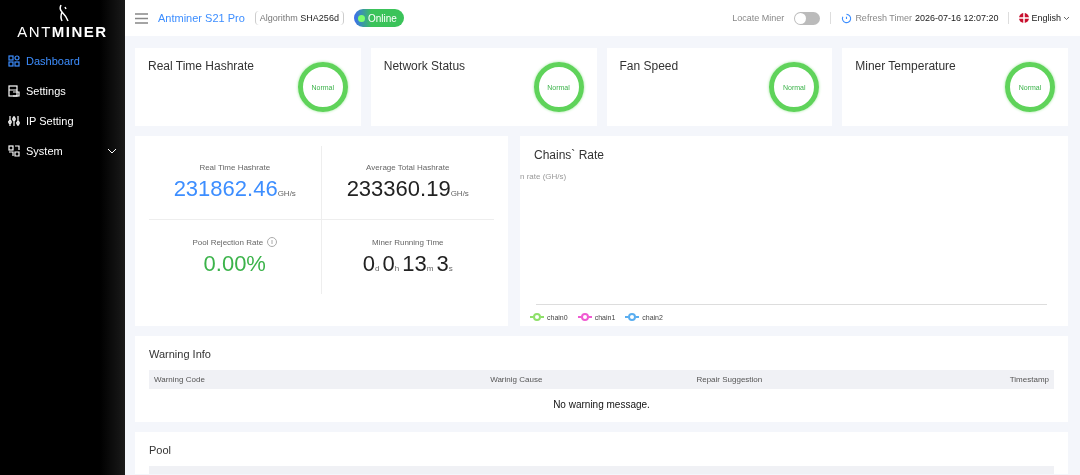 The width and height of the screenshot is (1080, 475). Describe the element at coordinates (62, 151) in the screenshot. I see `nav-item: System` at that location.